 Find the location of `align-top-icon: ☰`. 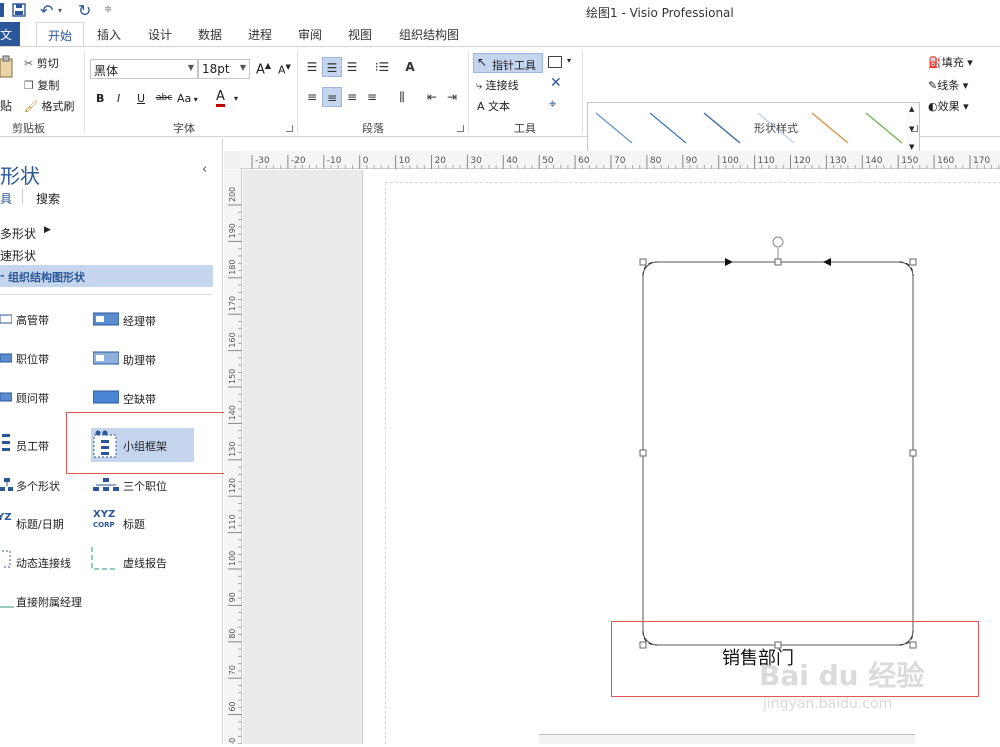

align-top-icon: ☰ is located at coordinates (312, 67).